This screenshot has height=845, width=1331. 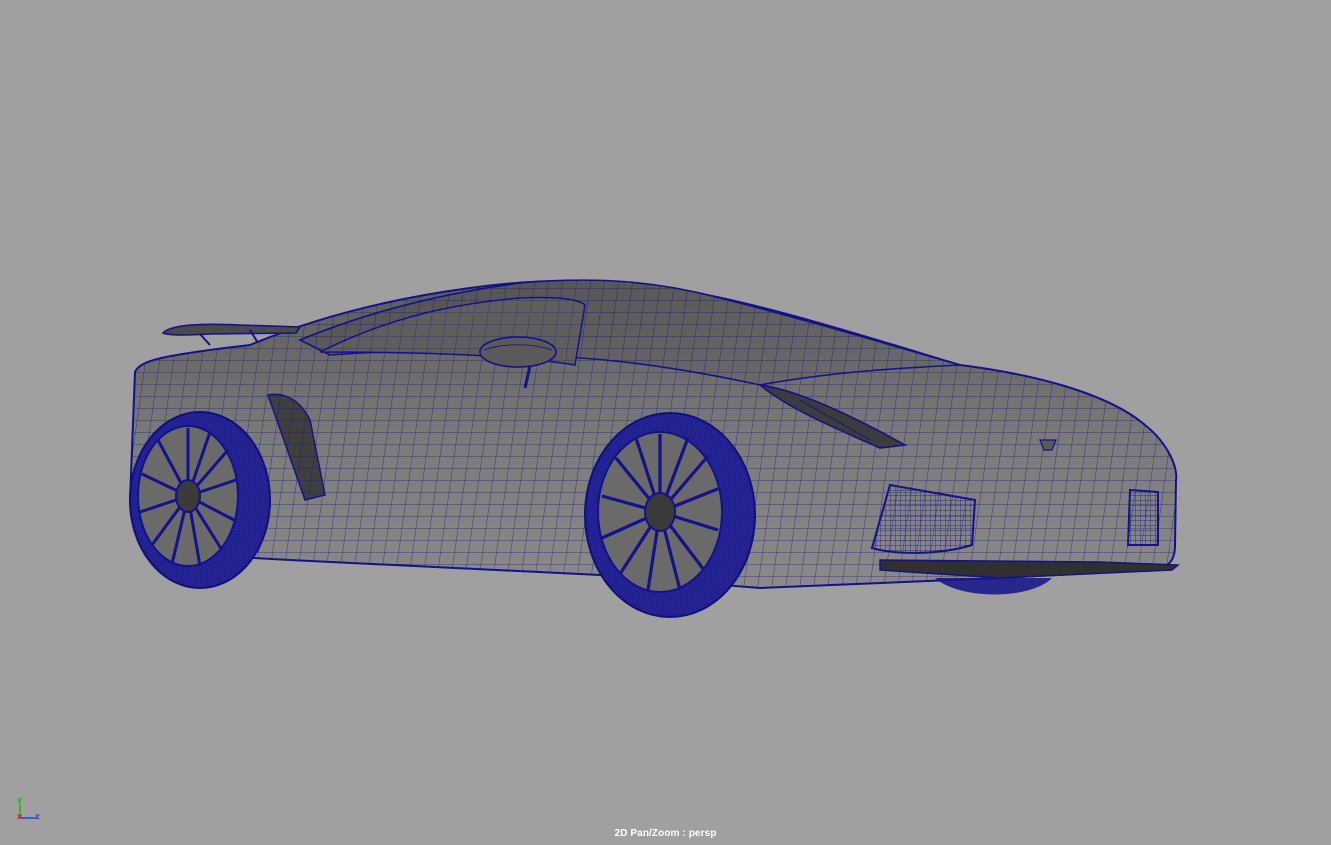 I want to click on axis-z-label: z, so click(x=37, y=816).